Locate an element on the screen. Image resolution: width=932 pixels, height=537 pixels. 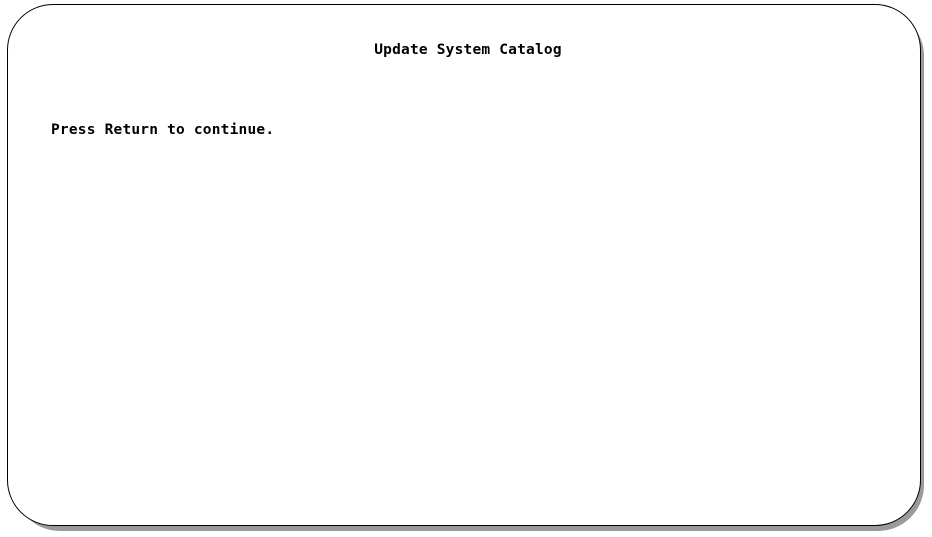
screen-title: Update System Catalog is located at coordinates (468, 50).